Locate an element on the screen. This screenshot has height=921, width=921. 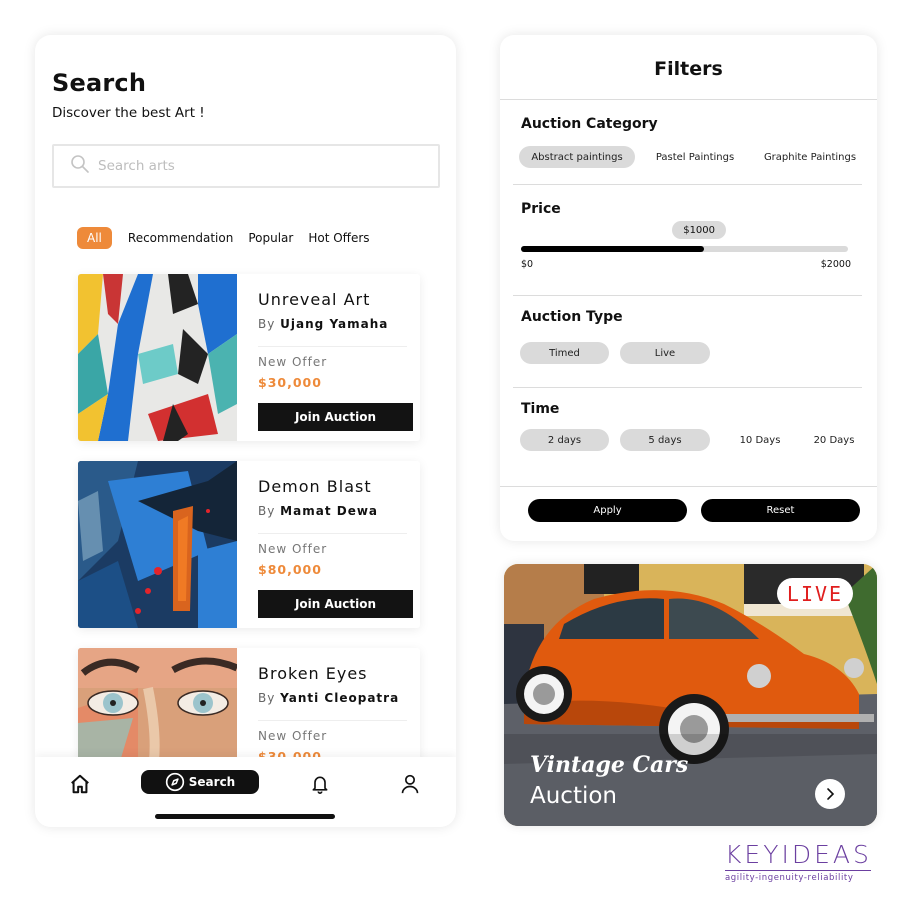
search-field is located at coordinates (246, 166).